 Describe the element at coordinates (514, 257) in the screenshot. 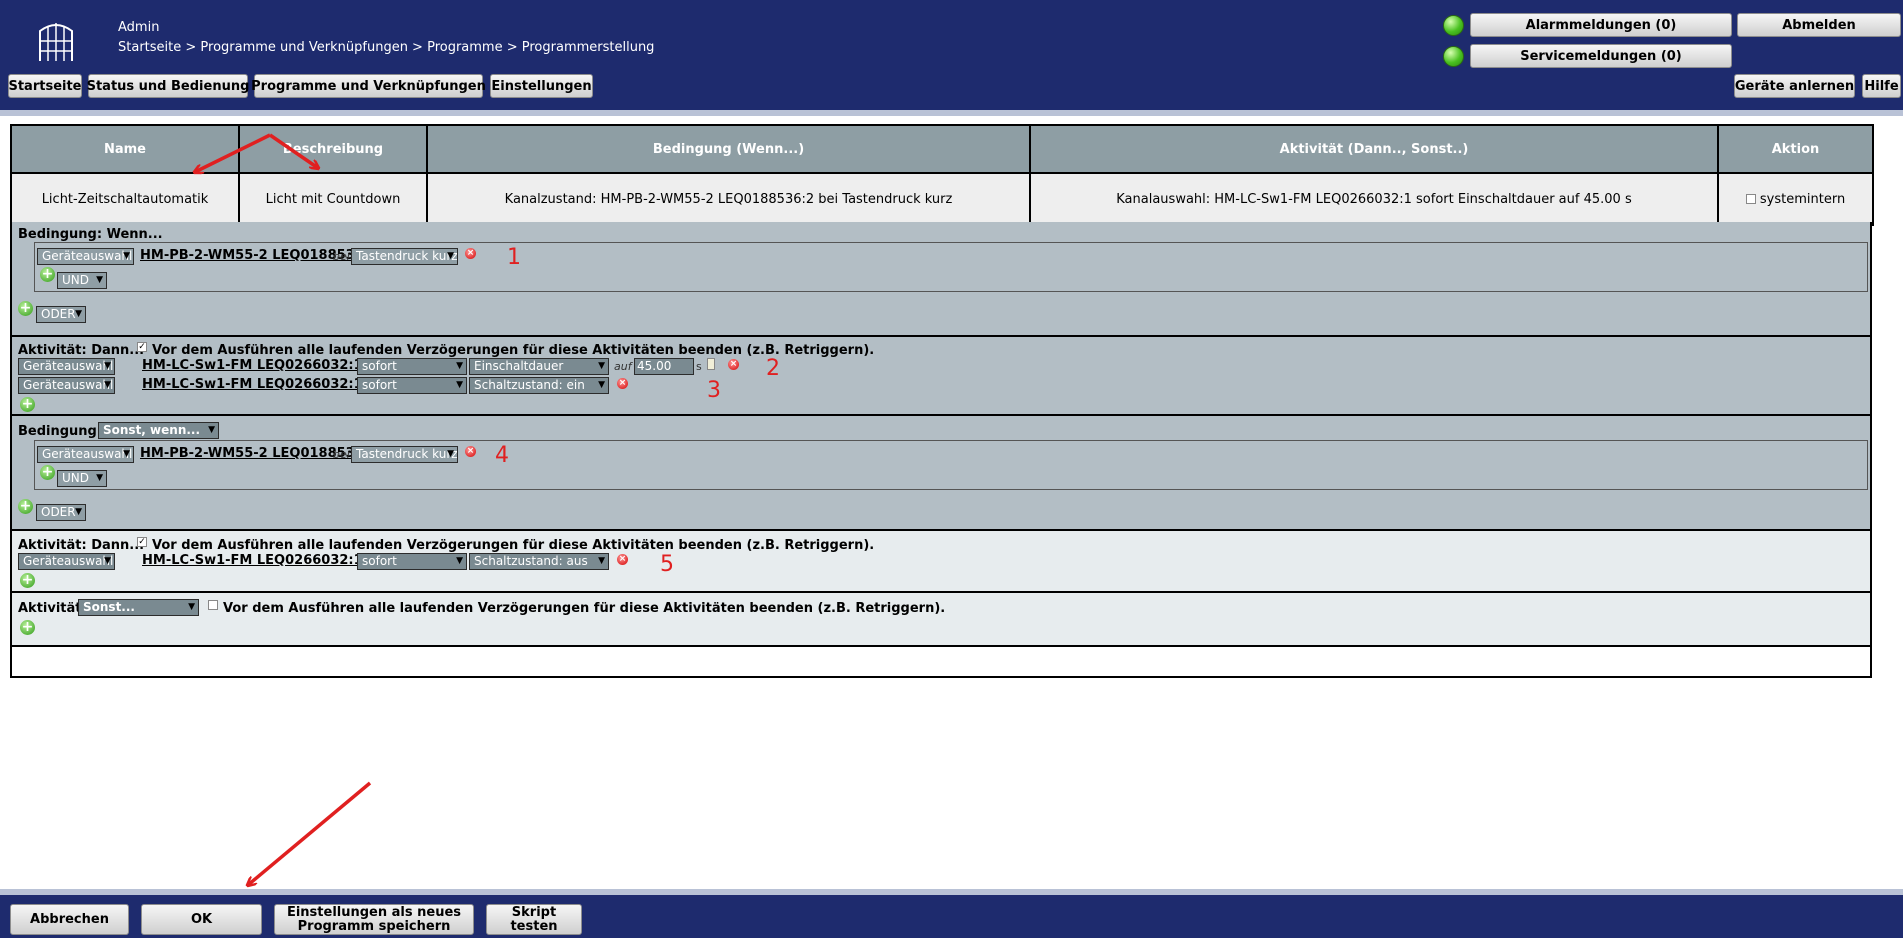

I see `annotation-number: 1` at that location.